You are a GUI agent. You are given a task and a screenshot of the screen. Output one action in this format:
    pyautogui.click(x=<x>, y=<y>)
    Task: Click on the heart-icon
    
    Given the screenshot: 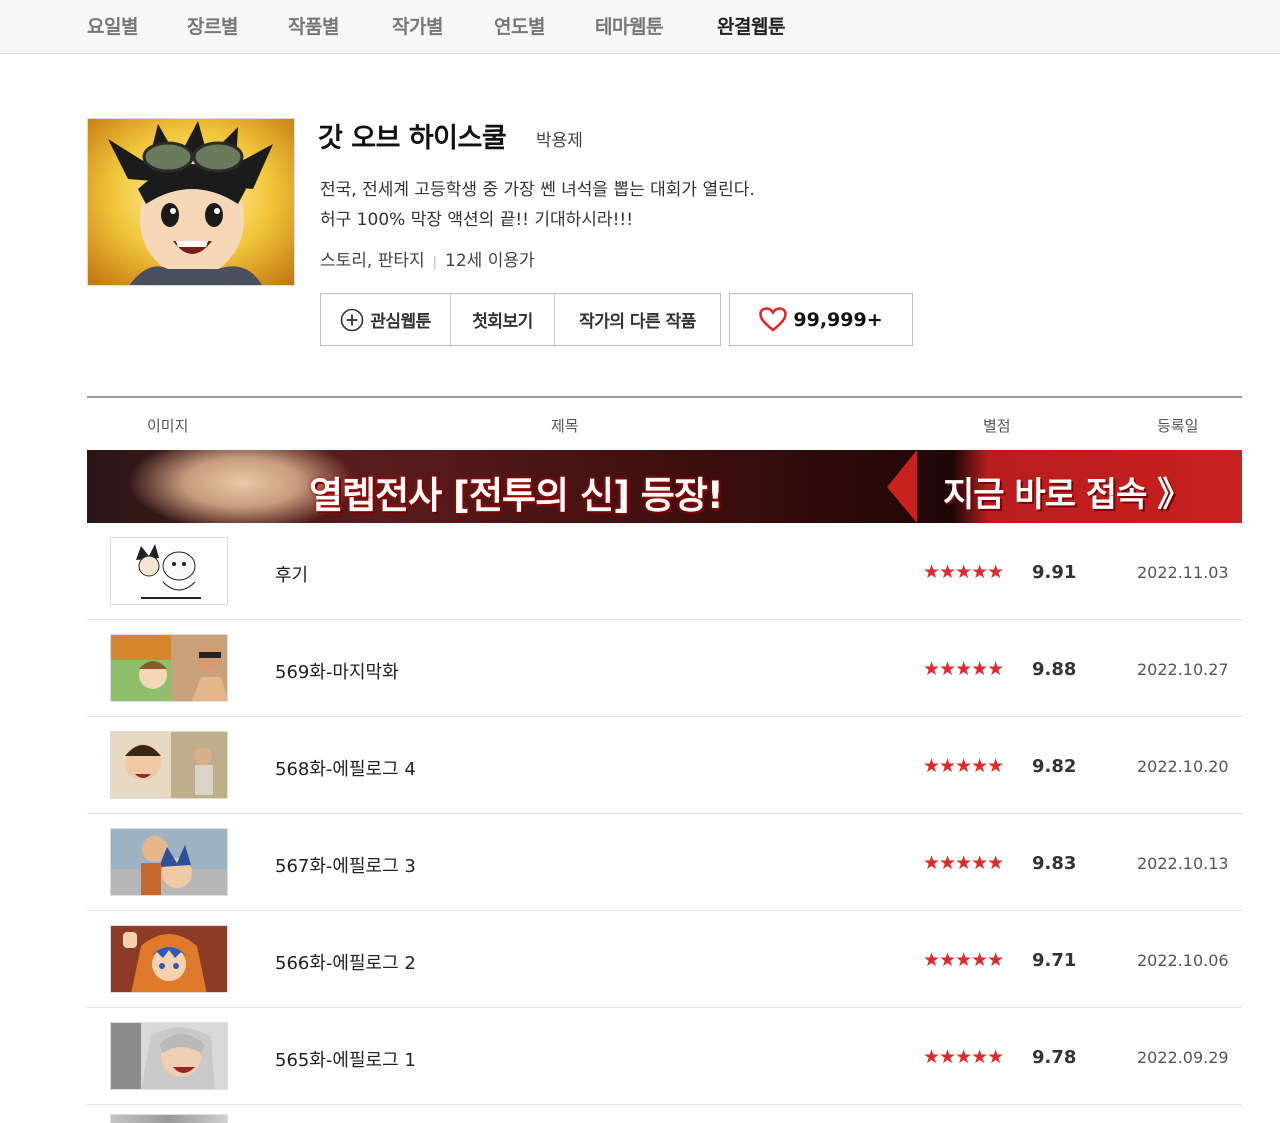 What is the action you would take?
    pyautogui.click(x=776, y=319)
    